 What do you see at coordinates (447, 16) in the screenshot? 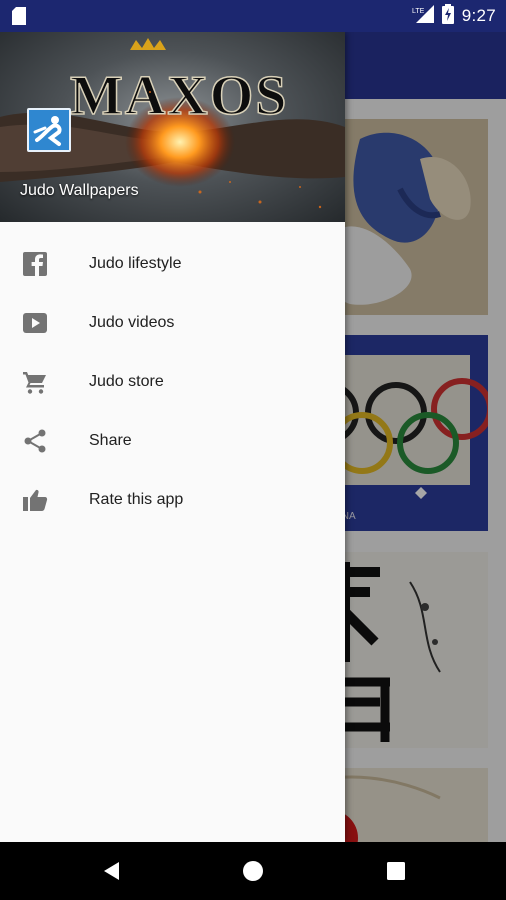
I see `battery-charging-icon` at bounding box center [447, 16].